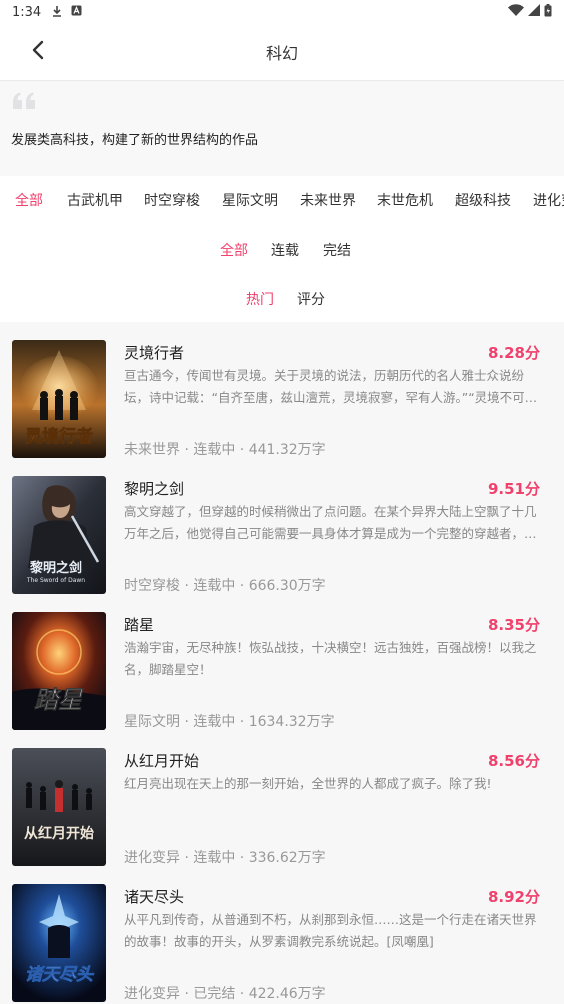 The width and height of the screenshot is (564, 1004). Describe the element at coordinates (55, 580) in the screenshot. I see `cover-subtitle: The Sword of Dawn` at that location.